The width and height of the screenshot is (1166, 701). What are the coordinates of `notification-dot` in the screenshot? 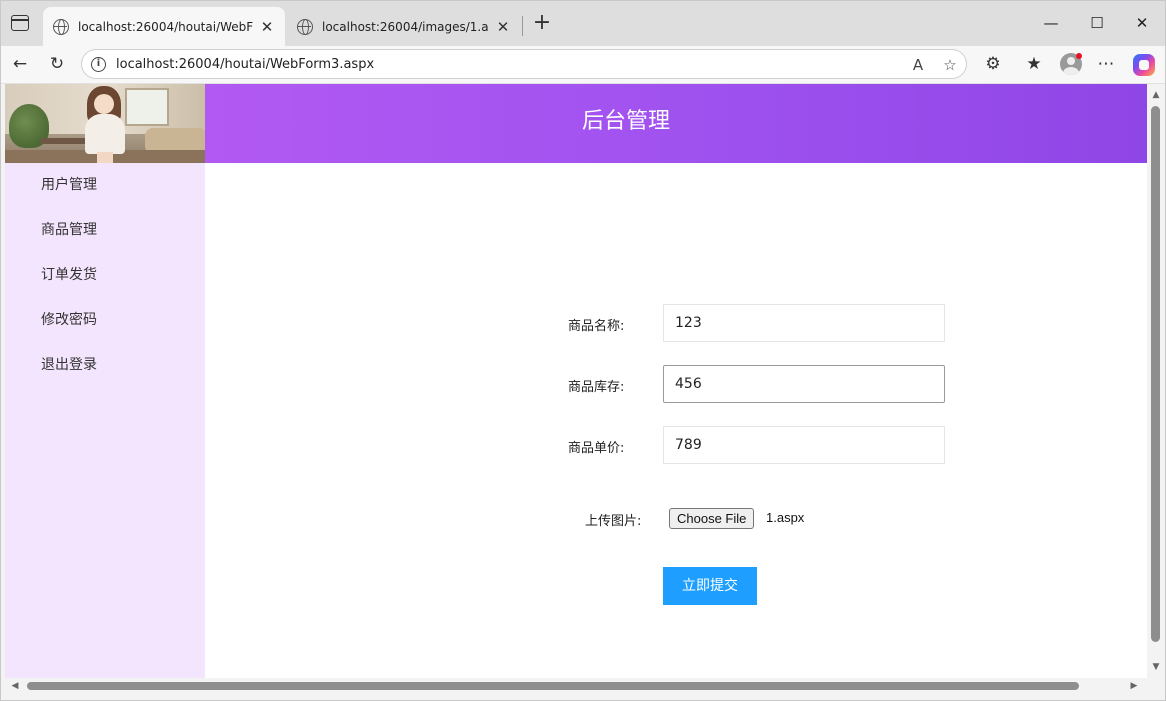 It's located at (1079, 56).